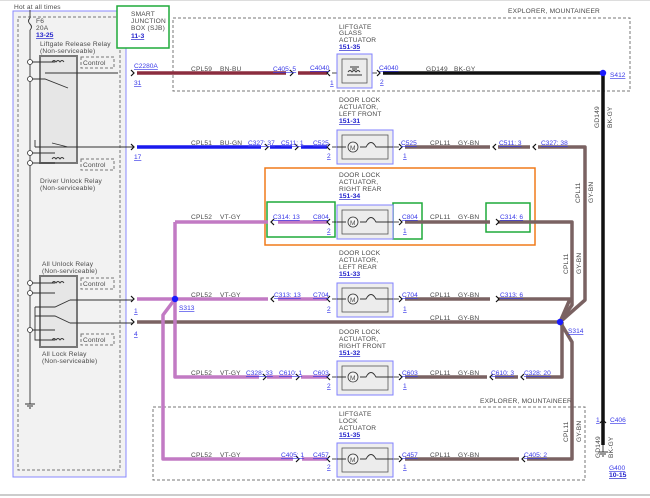 This screenshot has width=650, height=498. Describe the element at coordinates (465, 69) in the screenshot. I see `circuit-color: BK-GY` at that location.